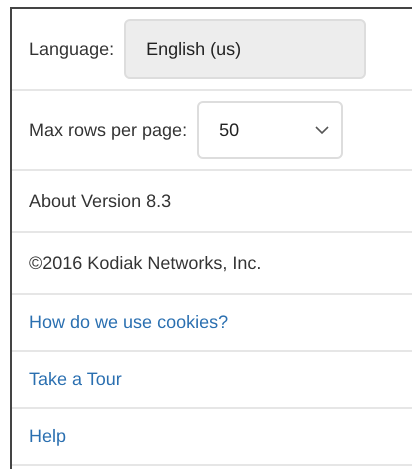 This screenshot has width=412, height=469. I want to click on menu-link: Take a Tour, so click(75, 379).